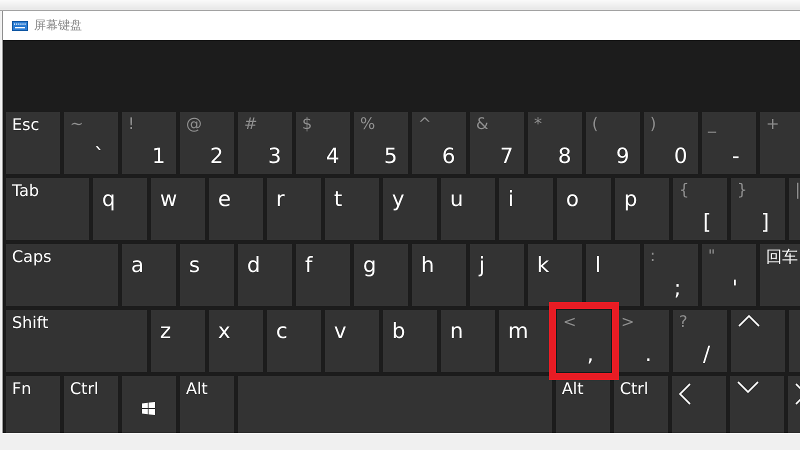 This screenshot has width=800, height=450. Describe the element at coordinates (352, 209) in the screenshot. I see `key: t` at that location.